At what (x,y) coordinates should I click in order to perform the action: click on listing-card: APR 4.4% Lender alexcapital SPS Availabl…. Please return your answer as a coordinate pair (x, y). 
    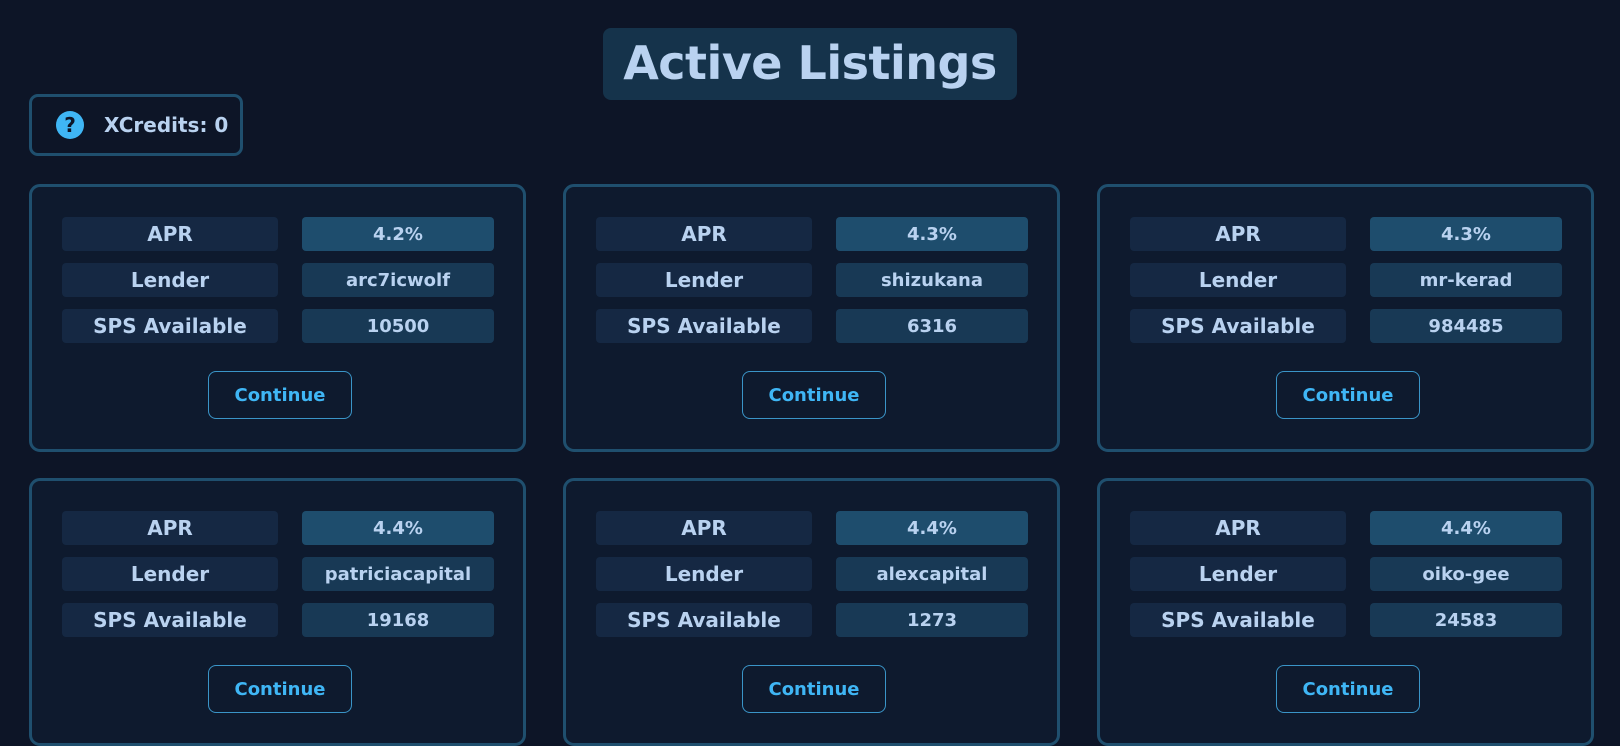
    Looking at the image, I should click on (811, 612).